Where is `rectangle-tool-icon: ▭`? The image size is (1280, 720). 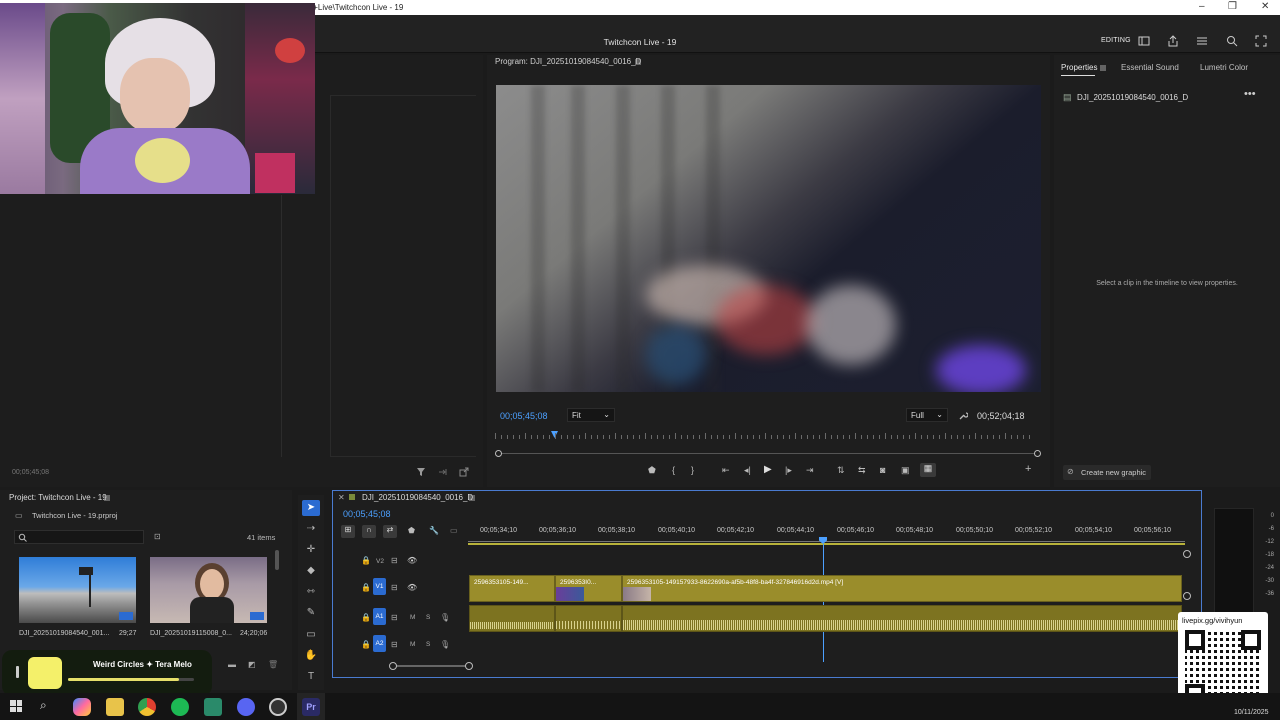 rectangle-tool-icon: ▭ is located at coordinates (311, 635).